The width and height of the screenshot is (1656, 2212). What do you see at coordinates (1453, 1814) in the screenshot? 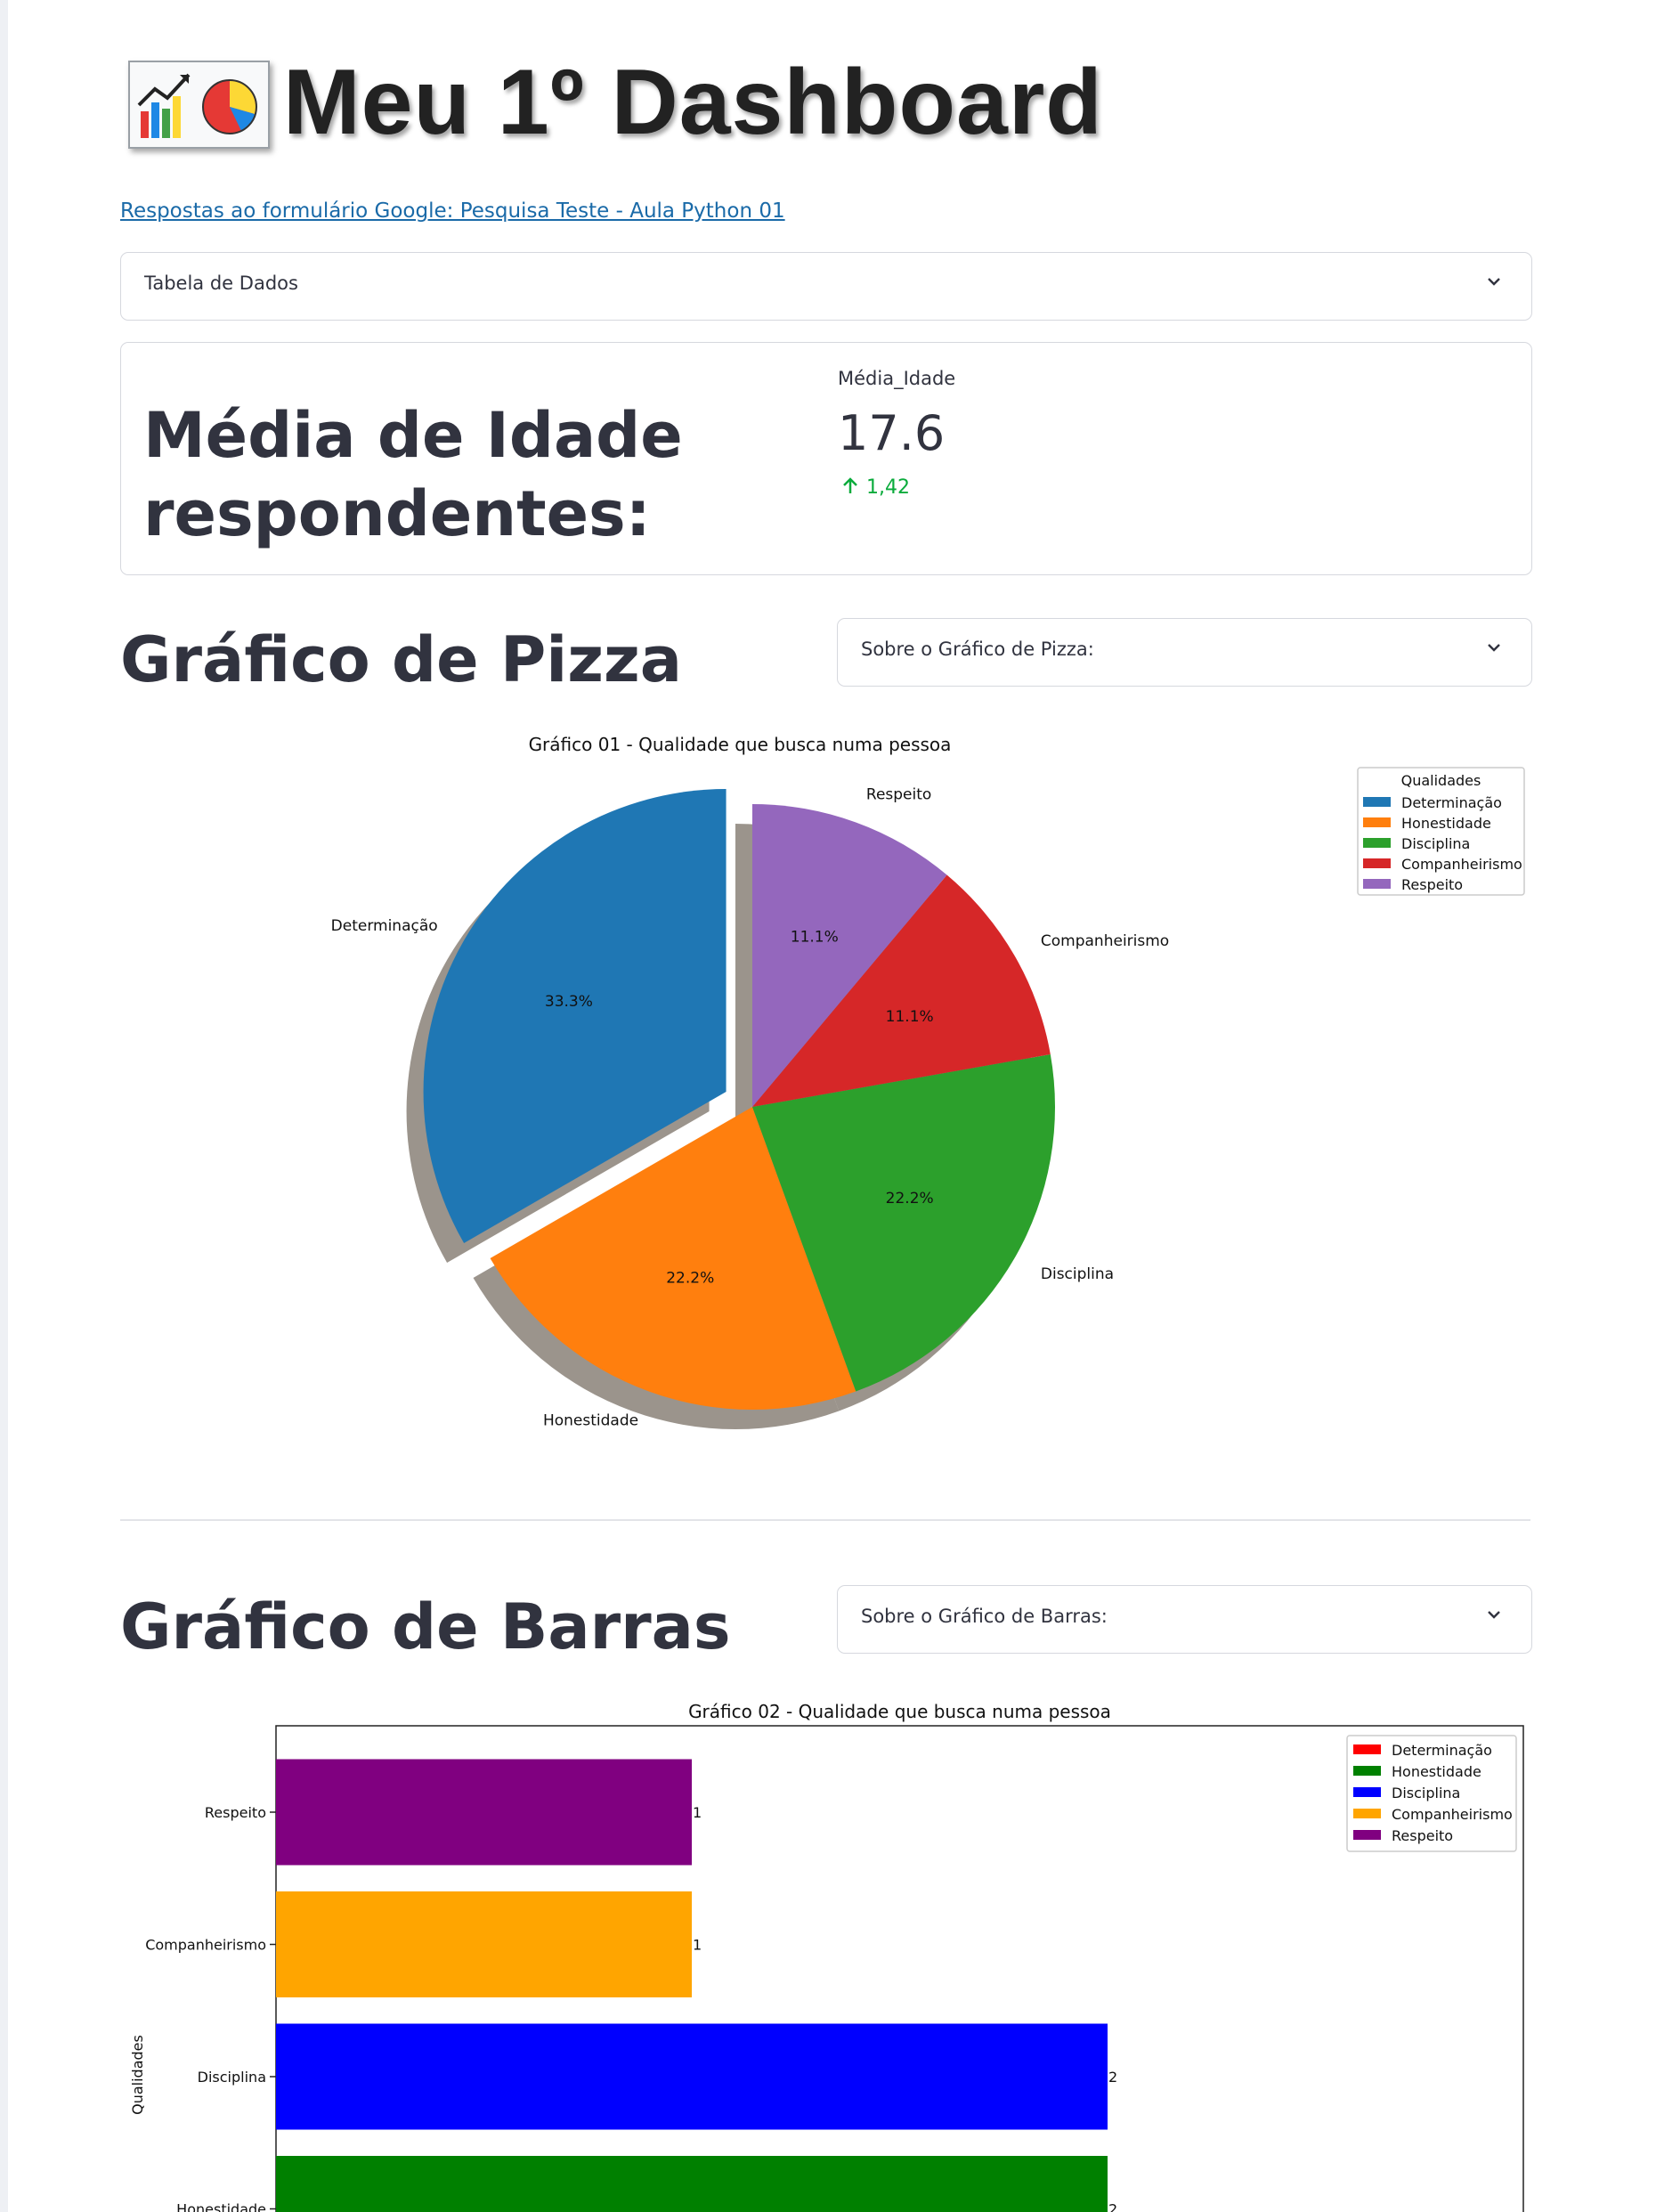
I see `bar-legend-label: Companheirismo` at bounding box center [1453, 1814].